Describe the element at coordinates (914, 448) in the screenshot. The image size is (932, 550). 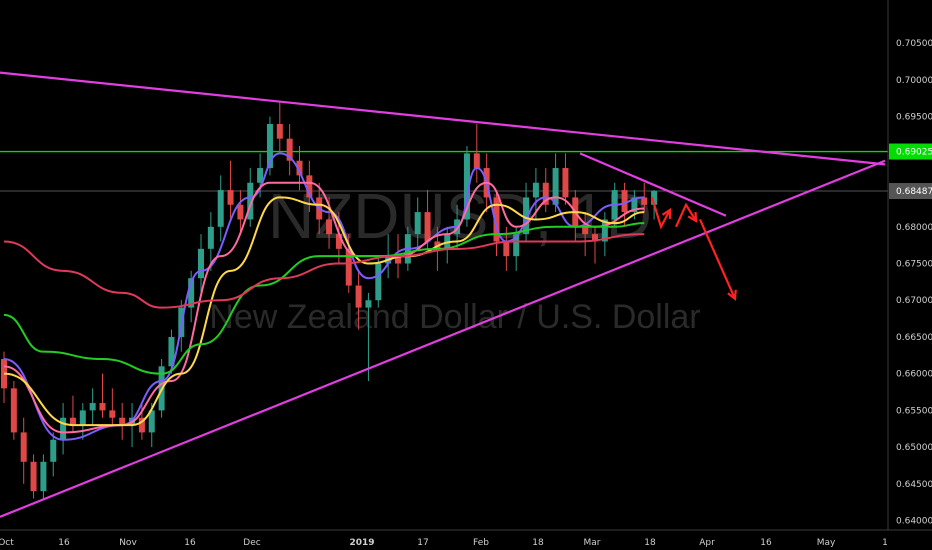
I see `y-tick-label: 0.65000` at that location.